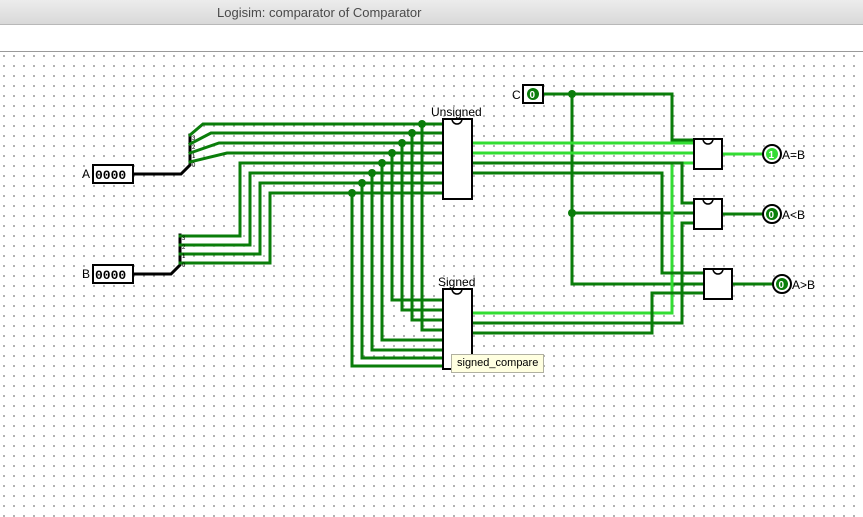  I want to click on wires-select, so click(624, 189).